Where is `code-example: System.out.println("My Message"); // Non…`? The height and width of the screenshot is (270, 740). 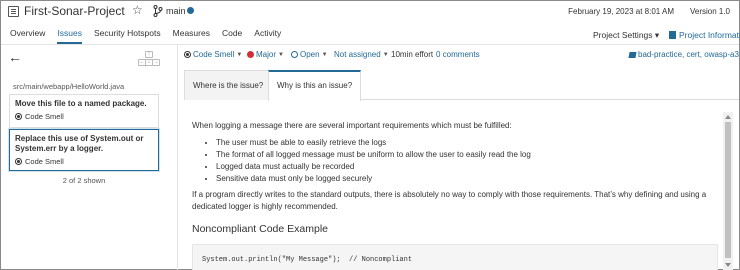
code-example: System.out.println("My Message"); // Non… is located at coordinates (455, 257).